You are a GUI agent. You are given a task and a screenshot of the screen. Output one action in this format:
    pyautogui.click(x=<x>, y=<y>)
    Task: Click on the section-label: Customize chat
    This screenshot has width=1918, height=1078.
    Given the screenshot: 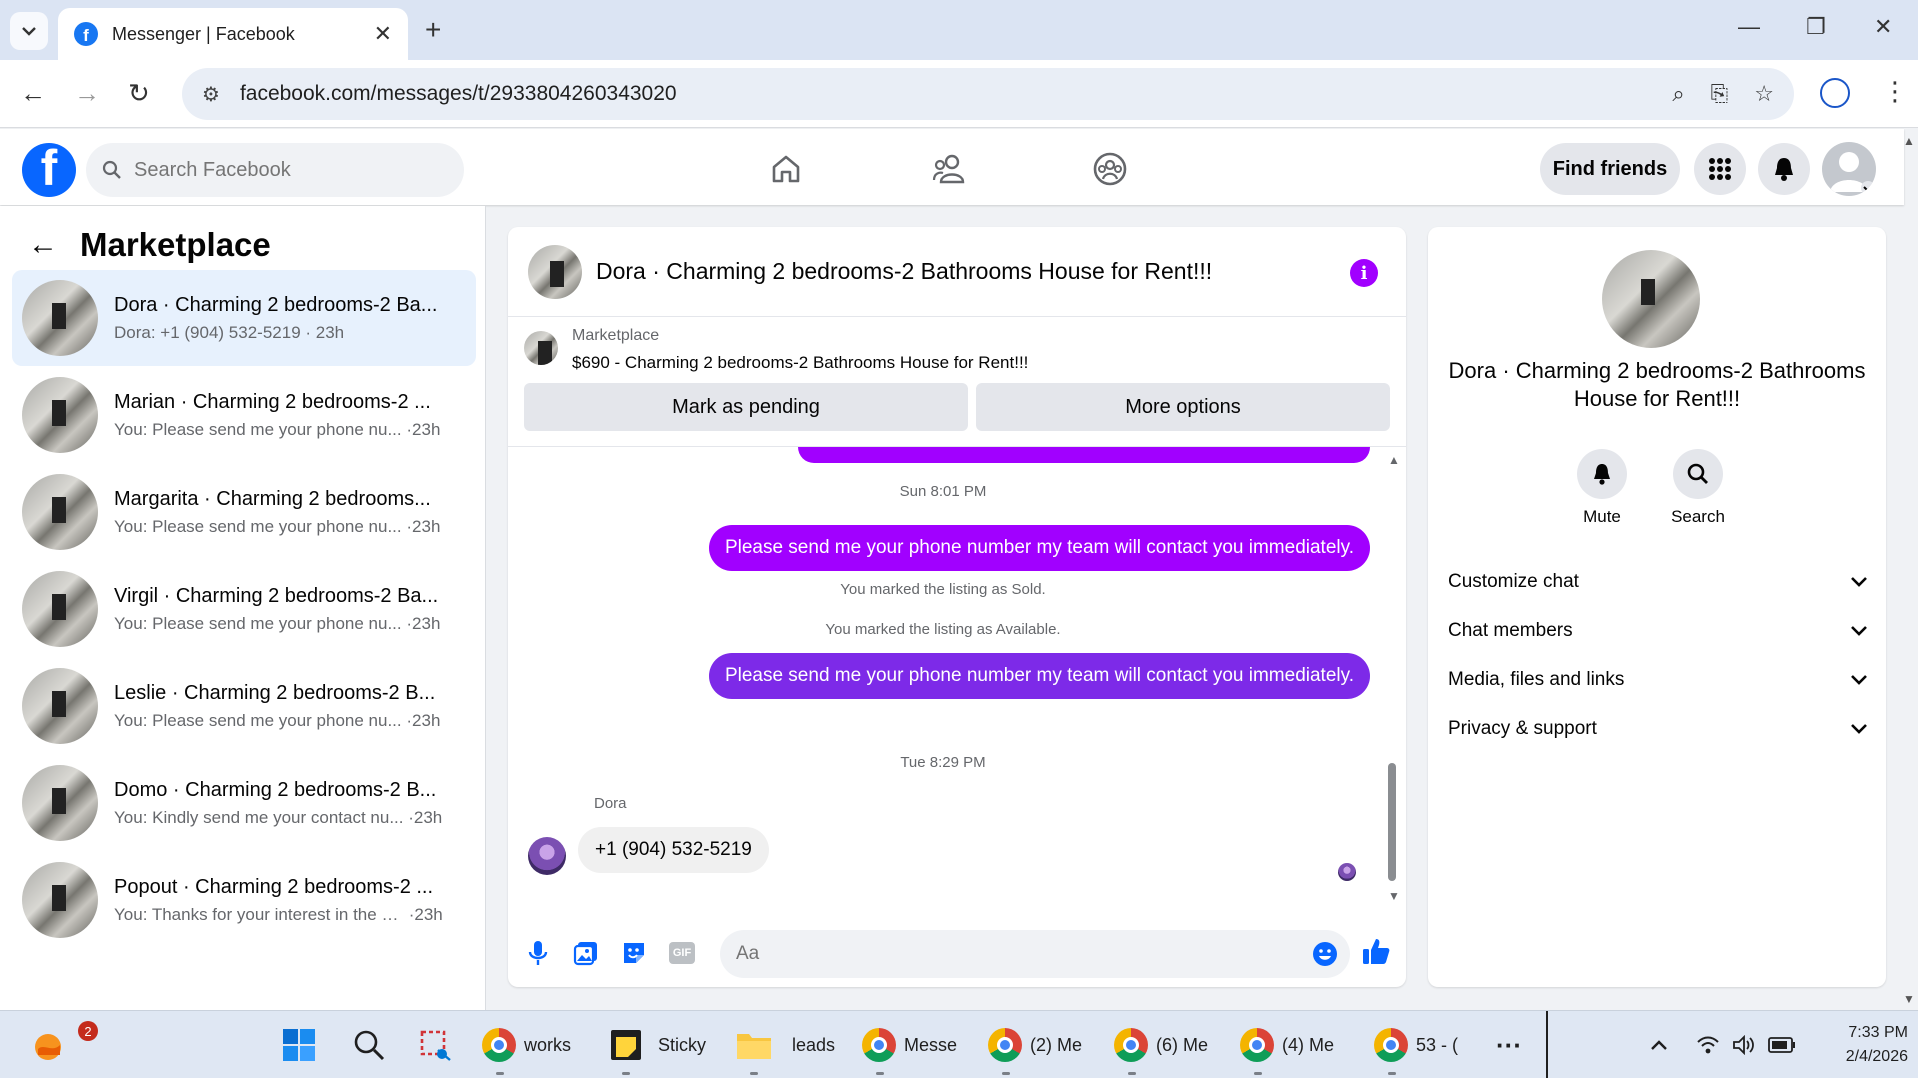 What is the action you would take?
    pyautogui.click(x=1513, y=581)
    